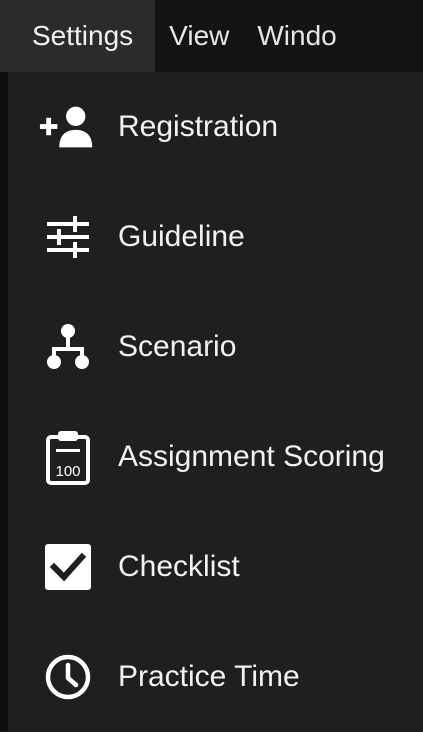  What do you see at coordinates (177, 346) in the screenshot?
I see `menu-item-label: Scenario` at bounding box center [177, 346].